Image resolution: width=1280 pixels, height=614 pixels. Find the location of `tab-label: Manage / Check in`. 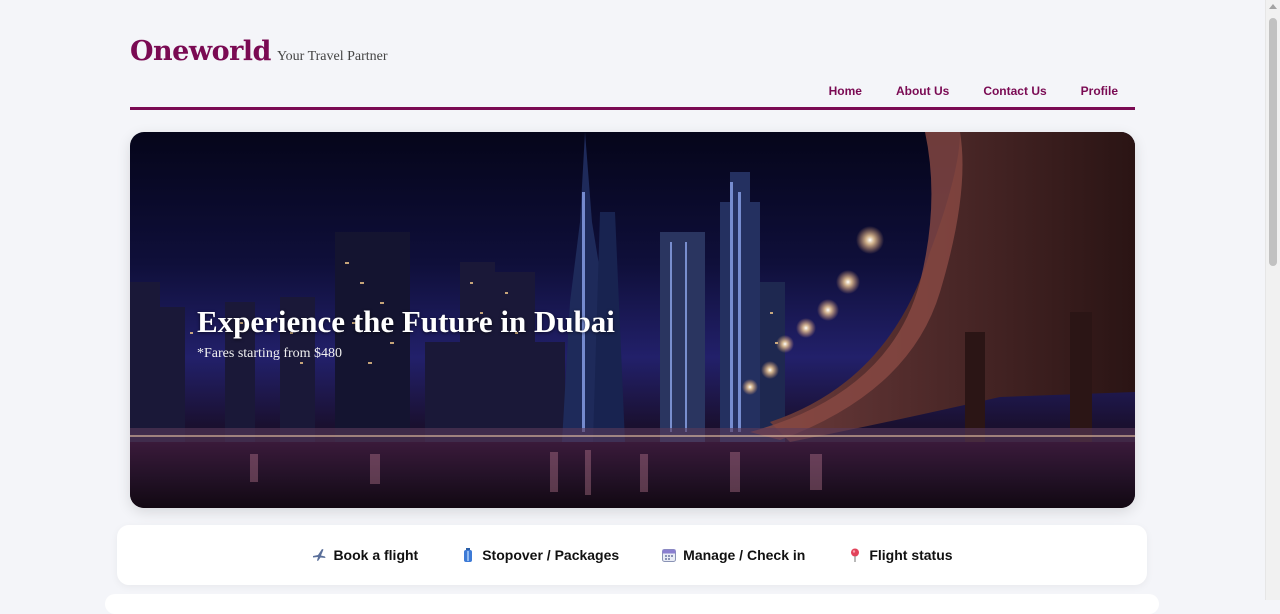

tab-label: Manage / Check in is located at coordinates (744, 555).